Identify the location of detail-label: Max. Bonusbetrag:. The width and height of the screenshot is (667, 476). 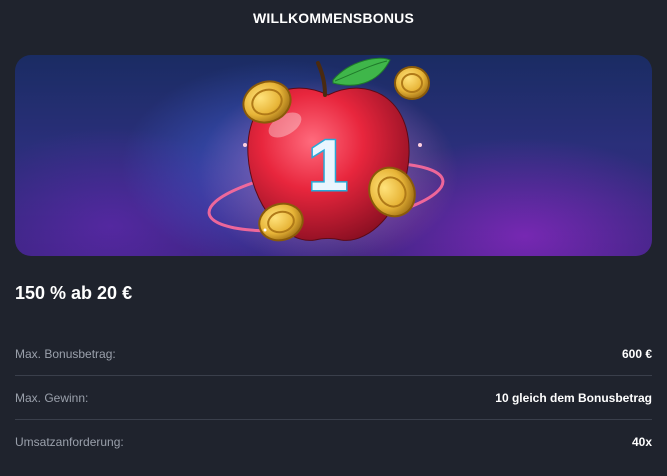
(65, 354).